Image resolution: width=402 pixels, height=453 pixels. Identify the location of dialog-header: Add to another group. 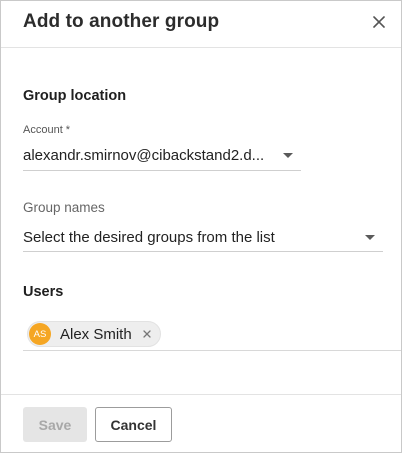
(201, 24).